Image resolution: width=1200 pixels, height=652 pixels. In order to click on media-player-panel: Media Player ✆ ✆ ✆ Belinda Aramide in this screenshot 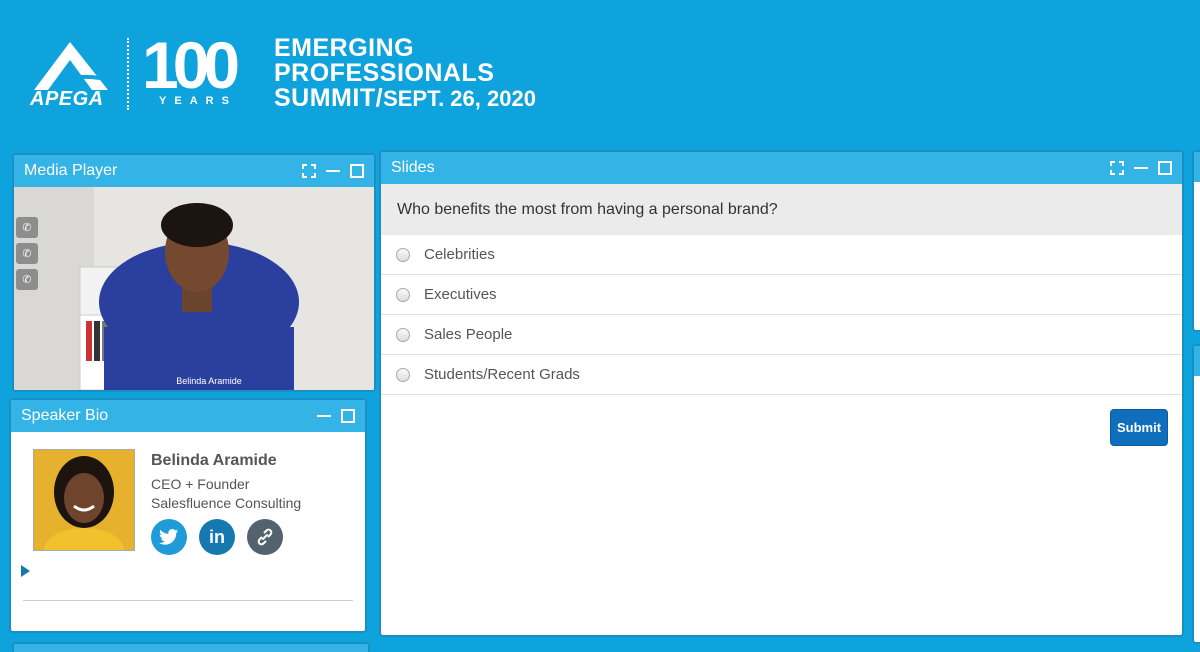, I will do `click(194, 272)`.